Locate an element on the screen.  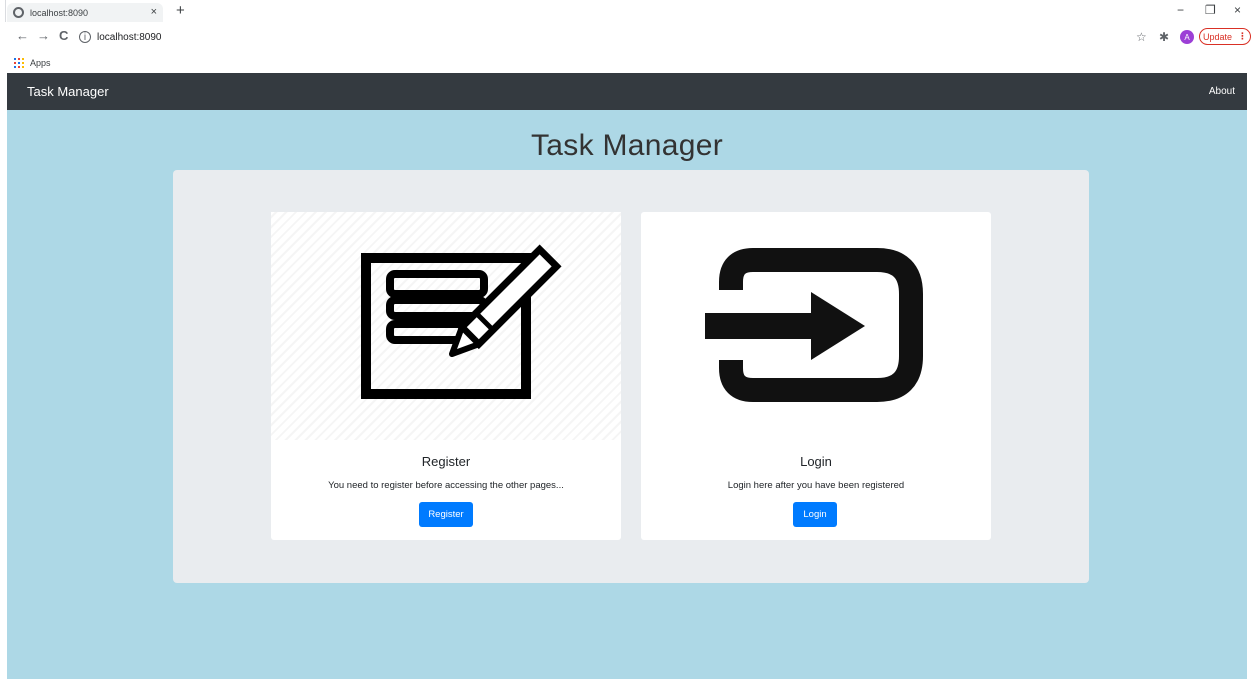
nav-link-about: About is located at coordinates (1222, 91).